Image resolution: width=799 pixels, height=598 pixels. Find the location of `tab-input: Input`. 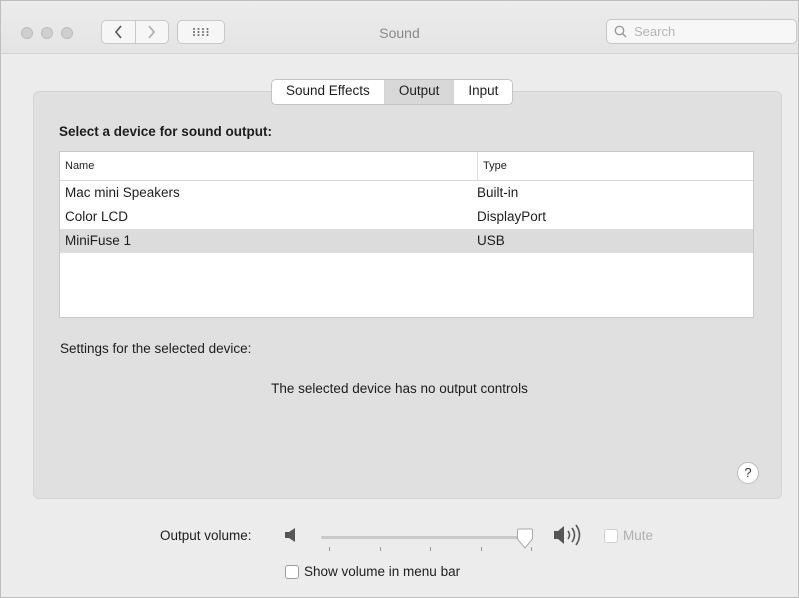

tab-input: Input is located at coordinates (482, 92).